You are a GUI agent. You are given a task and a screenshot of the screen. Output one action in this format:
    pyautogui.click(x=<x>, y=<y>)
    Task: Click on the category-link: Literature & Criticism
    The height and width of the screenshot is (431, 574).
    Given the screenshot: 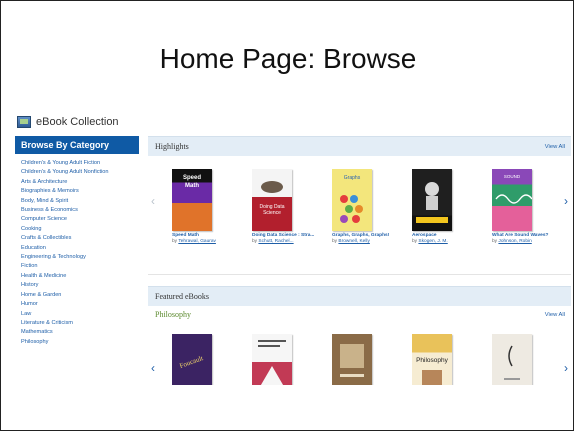 What is the action you would take?
    pyautogui.click(x=80, y=323)
    